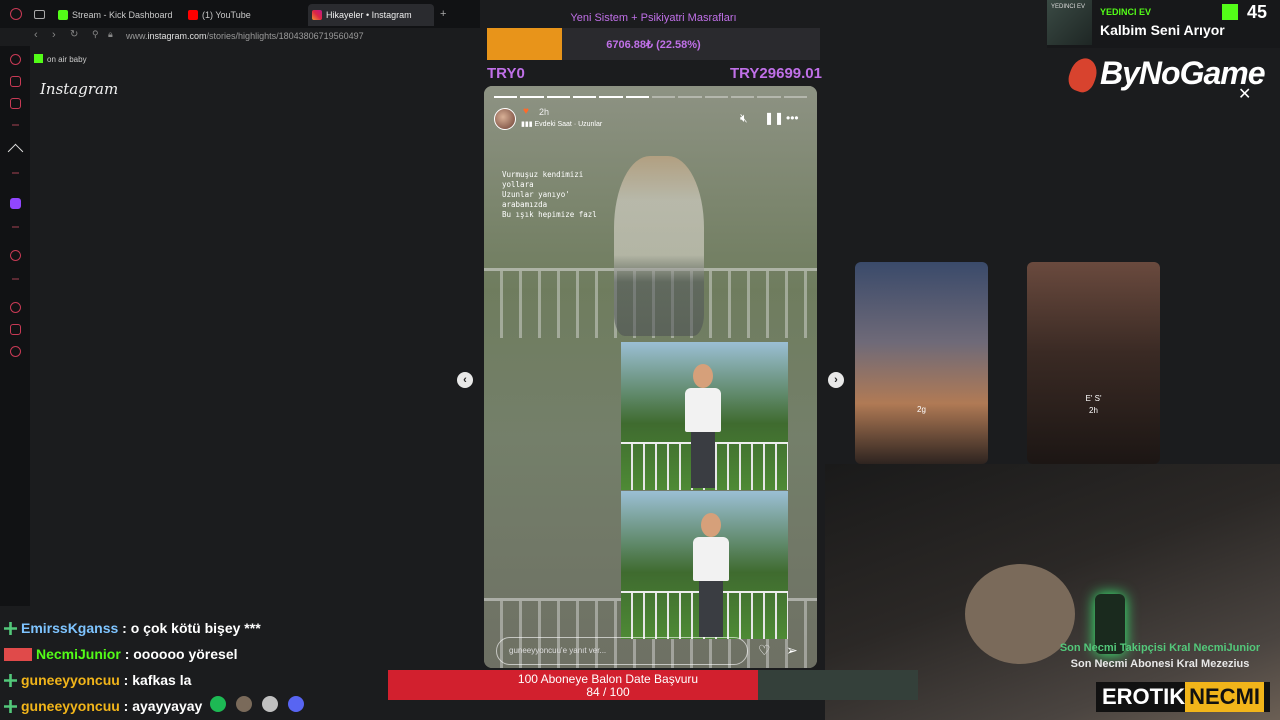  What do you see at coordinates (270, 704) in the screenshot?
I see `app-icon` at bounding box center [270, 704].